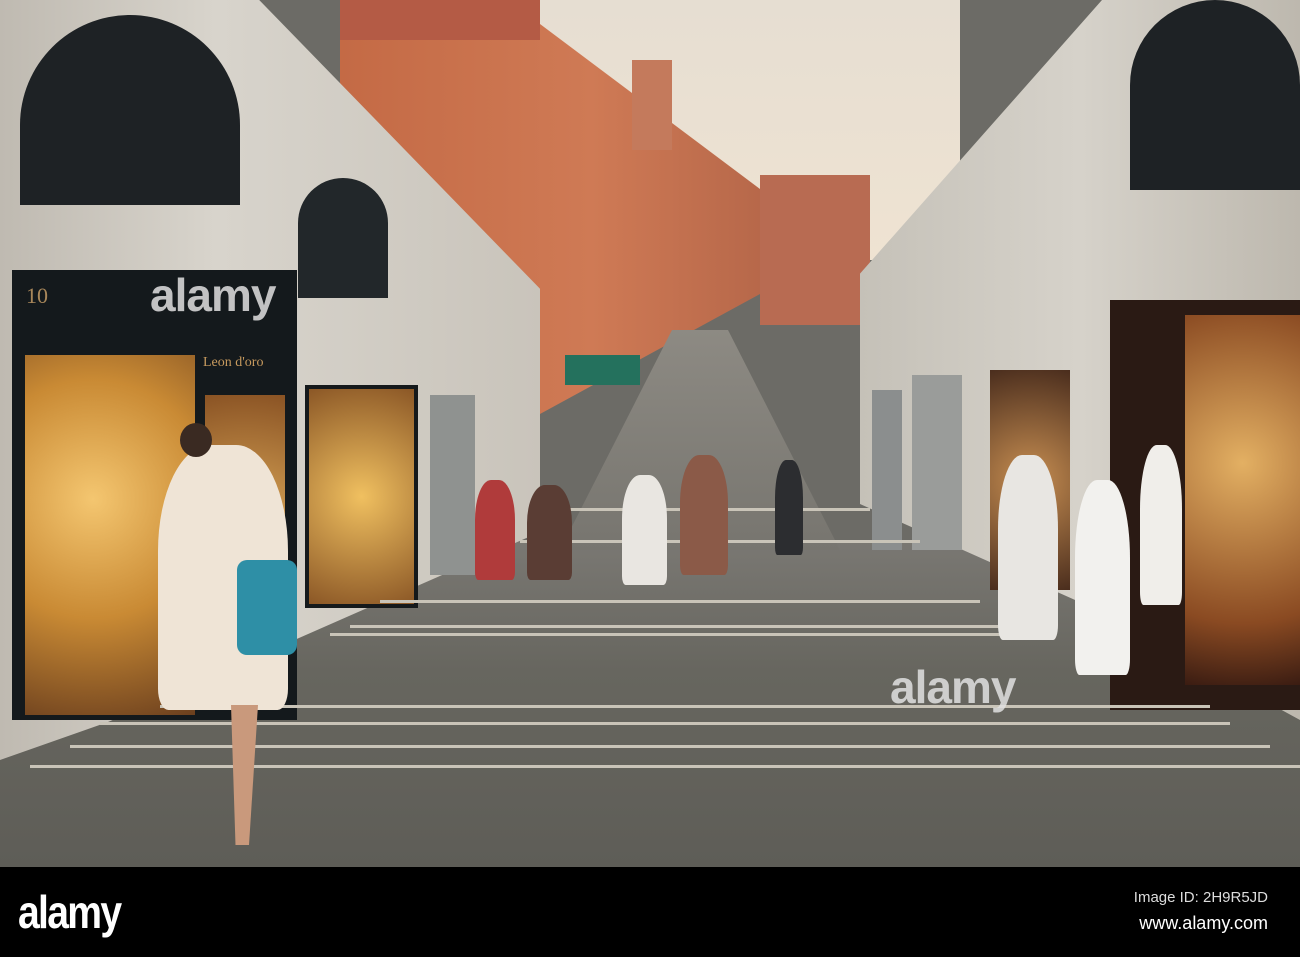 This screenshot has height=957, width=1300. Describe the element at coordinates (440, 20) in the screenshot. I see `roof` at that location.